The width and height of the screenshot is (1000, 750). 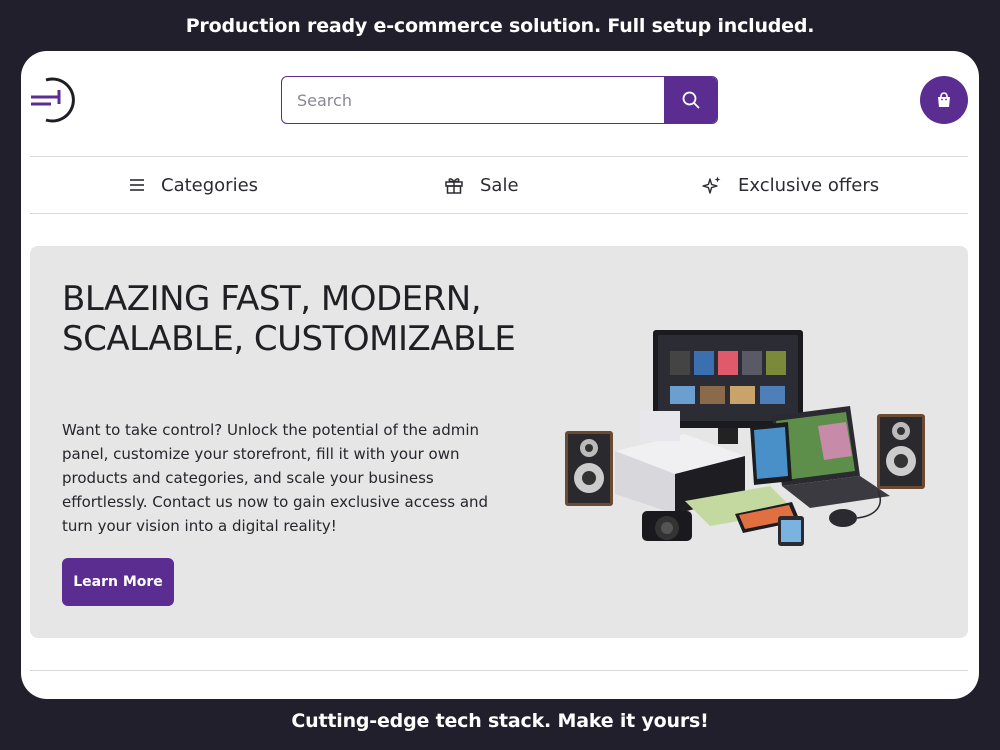 I want to click on brand-logo, so click(x=54, y=100).